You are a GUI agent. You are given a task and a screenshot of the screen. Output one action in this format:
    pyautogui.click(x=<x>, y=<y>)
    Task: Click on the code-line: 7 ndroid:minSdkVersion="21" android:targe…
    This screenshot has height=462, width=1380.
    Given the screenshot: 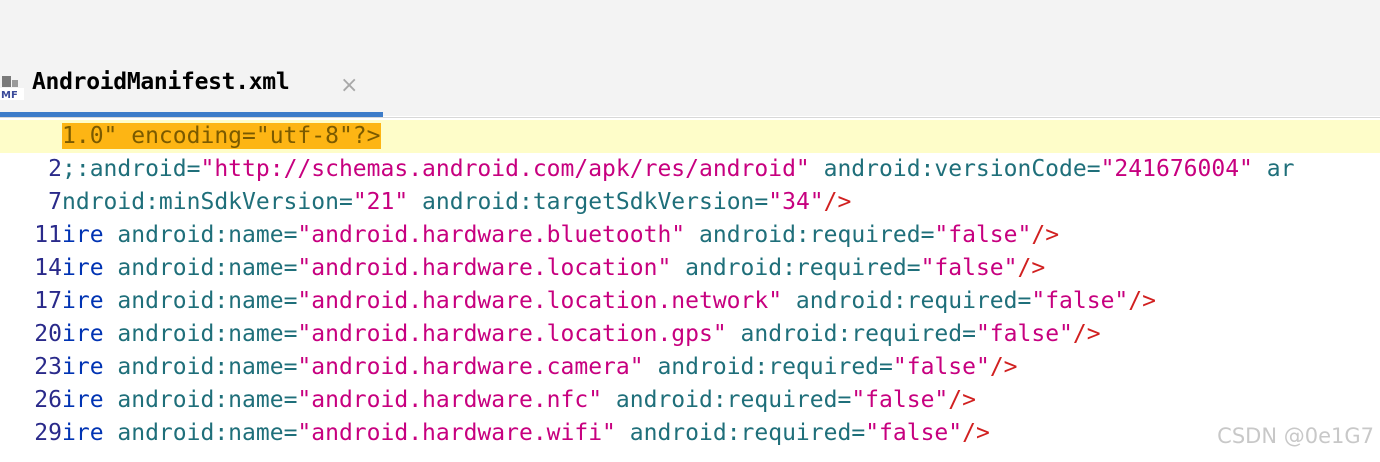 What is the action you would take?
    pyautogui.click(x=690, y=202)
    